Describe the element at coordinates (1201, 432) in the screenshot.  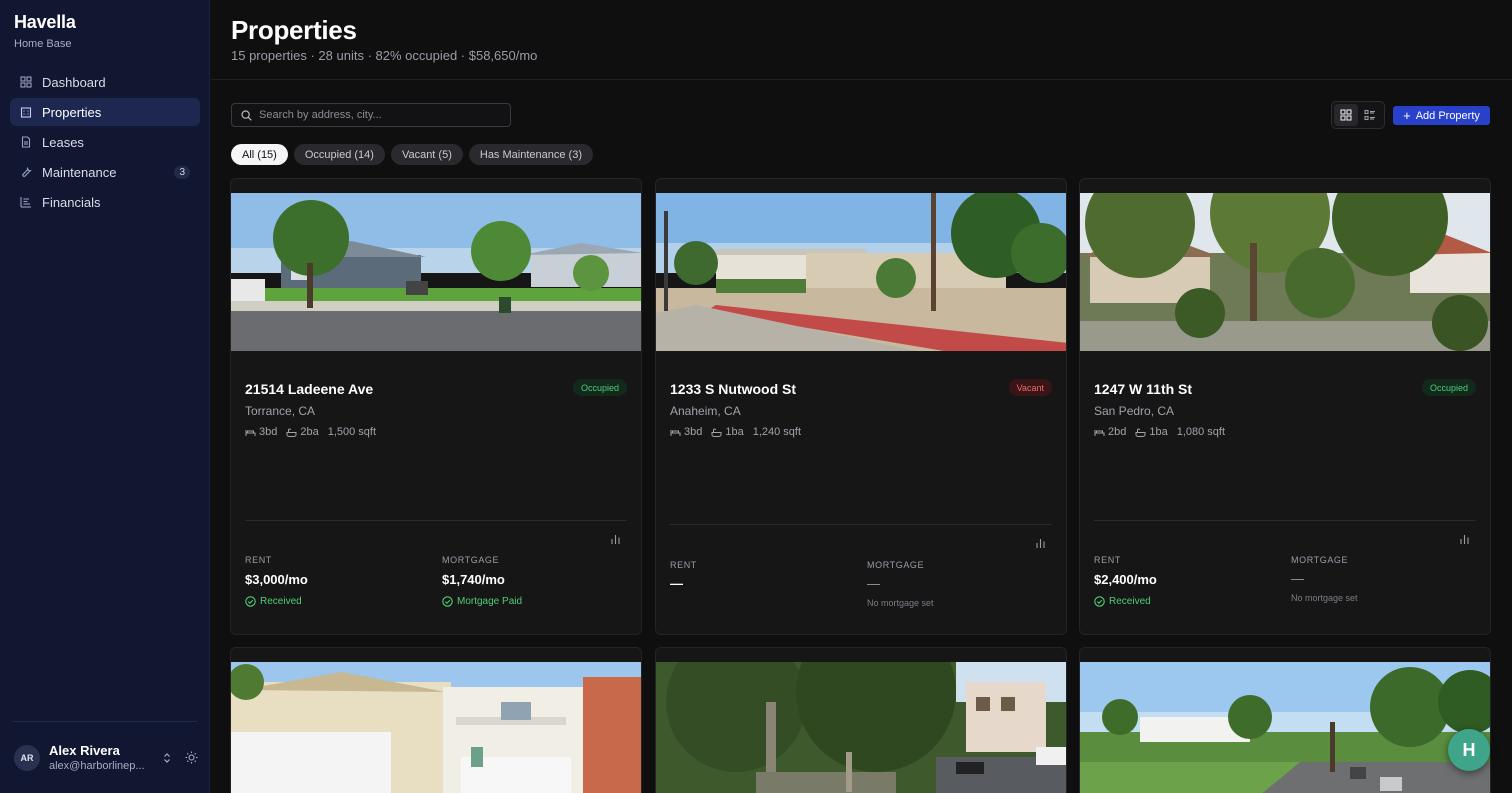
I see `sqft-value: 1,080 sqft` at that location.